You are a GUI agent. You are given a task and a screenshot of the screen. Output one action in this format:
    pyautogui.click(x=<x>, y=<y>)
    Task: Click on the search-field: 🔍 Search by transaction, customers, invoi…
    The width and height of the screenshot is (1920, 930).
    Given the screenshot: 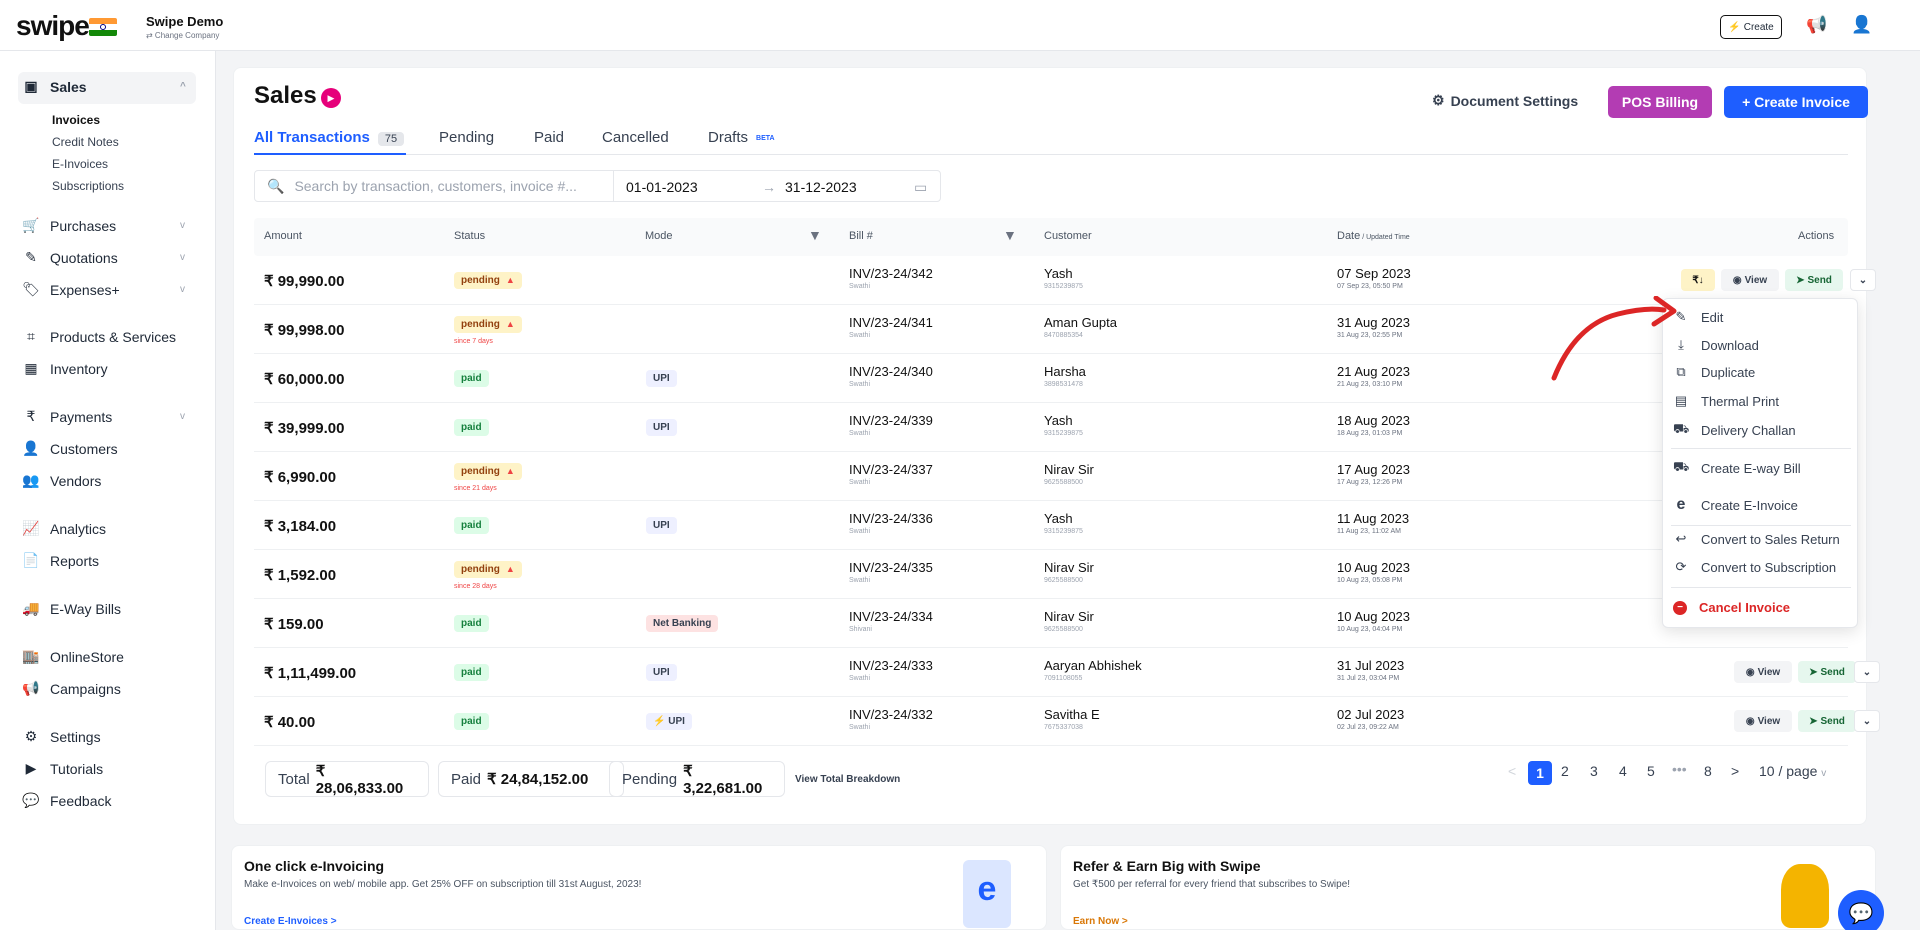 What is the action you would take?
    pyautogui.click(x=434, y=186)
    